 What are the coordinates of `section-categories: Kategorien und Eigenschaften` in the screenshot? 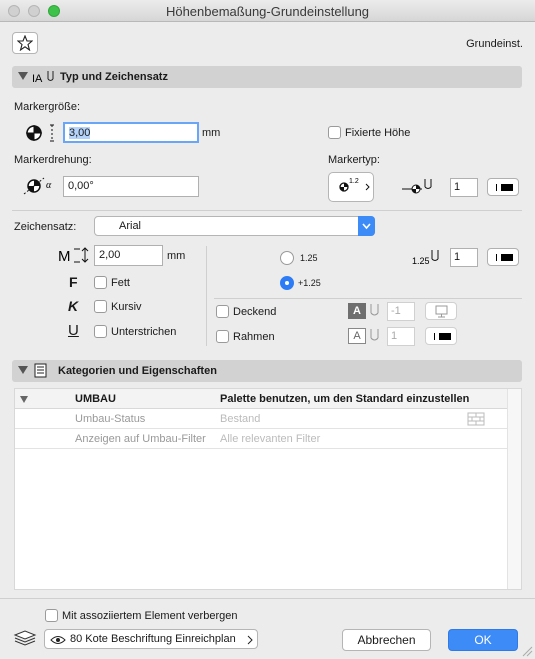 It's located at (267, 371).